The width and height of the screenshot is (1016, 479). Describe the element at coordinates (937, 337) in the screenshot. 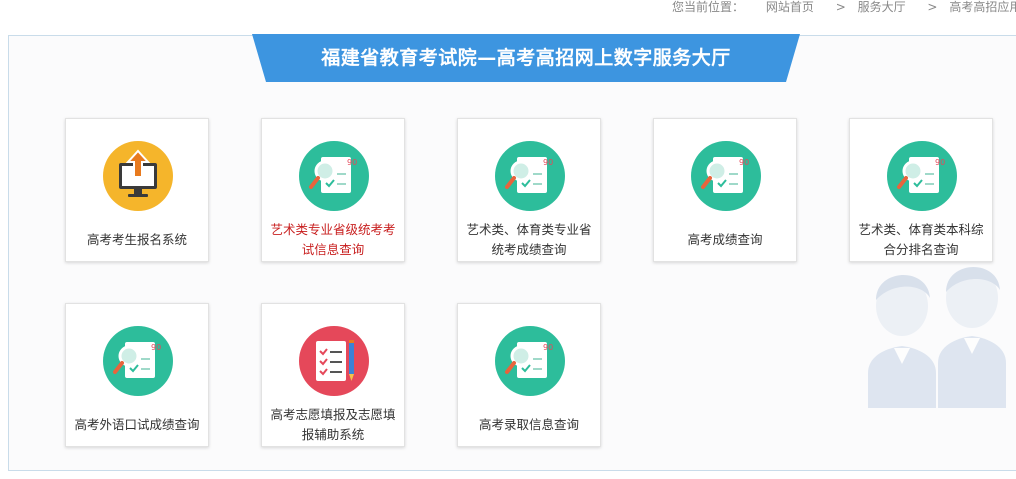

I see `customer-service-agents-icon` at that location.